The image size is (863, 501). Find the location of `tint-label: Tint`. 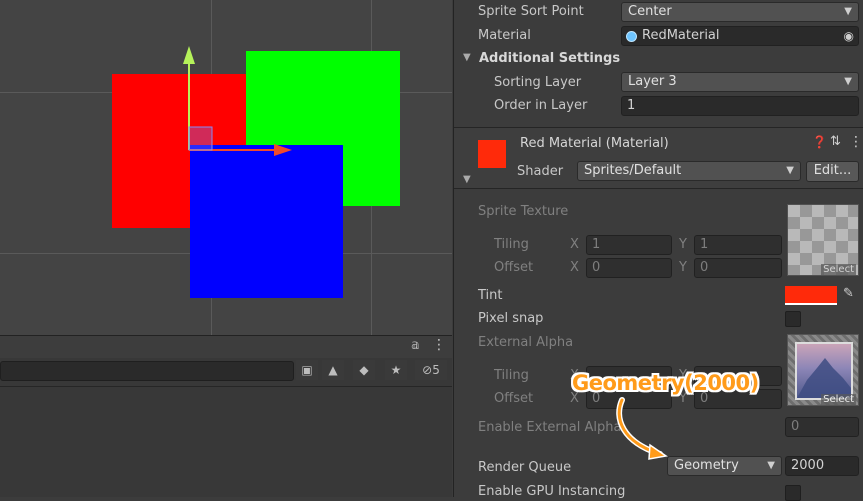

tint-label: Tint is located at coordinates (490, 295).